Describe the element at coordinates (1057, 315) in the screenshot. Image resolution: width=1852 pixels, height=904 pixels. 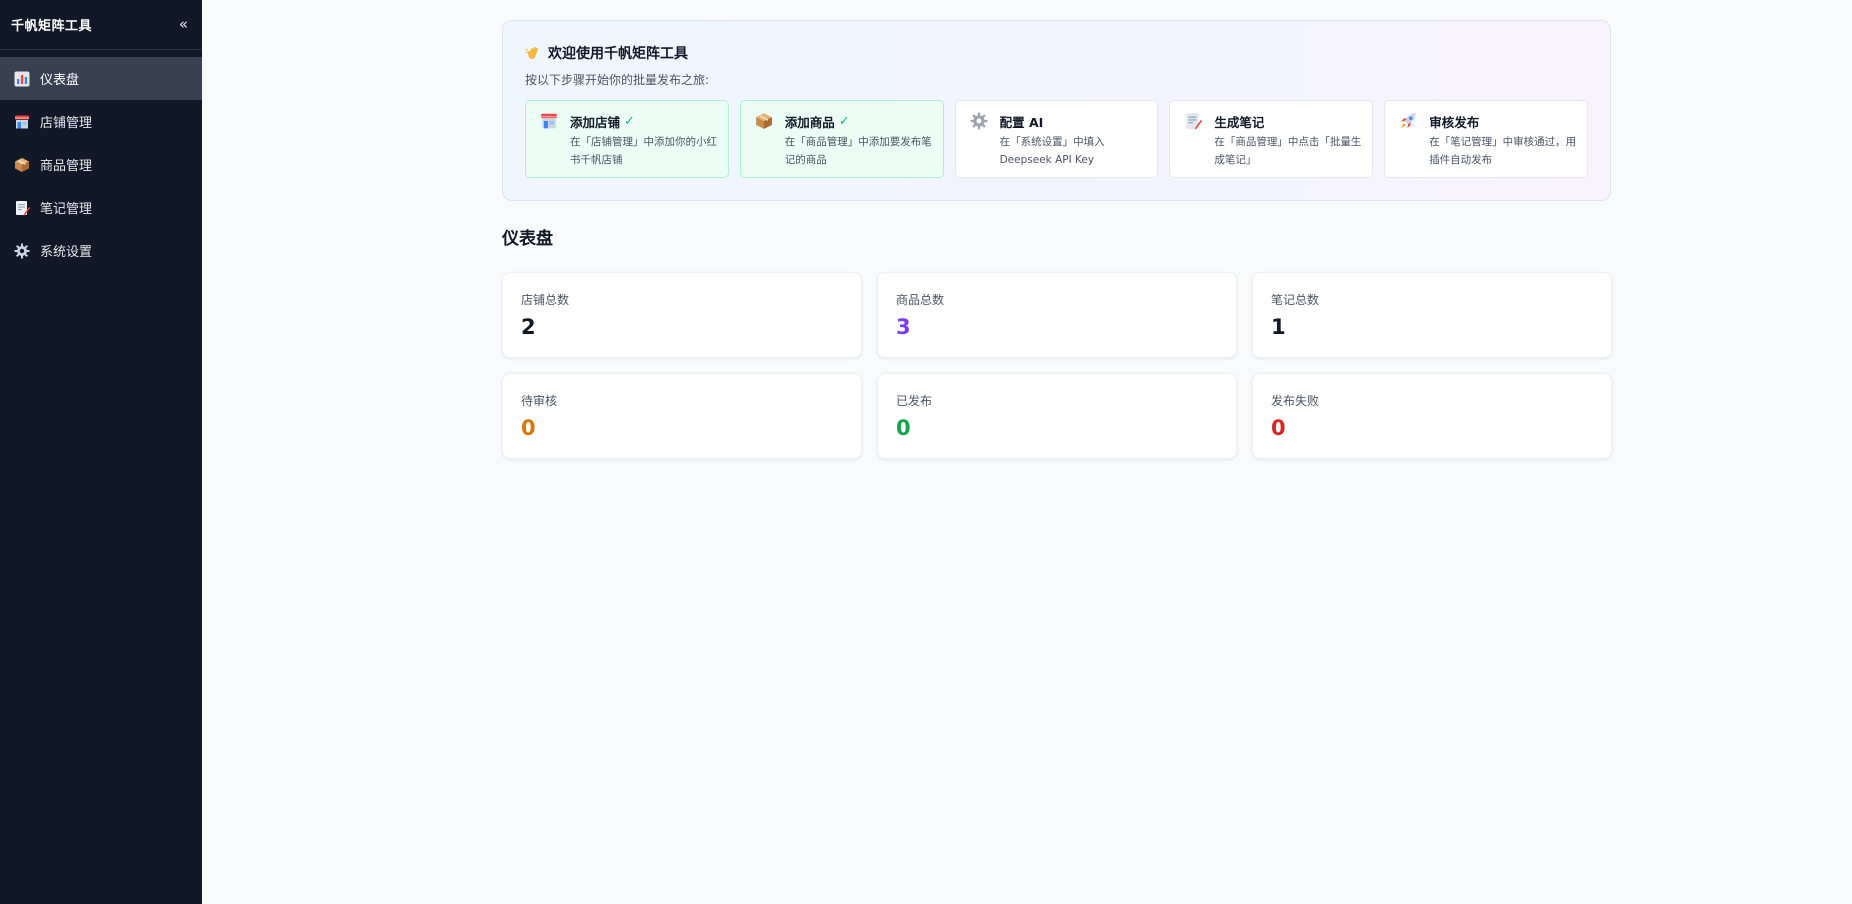
I see `stat-card-products: 商品总数 3` at that location.